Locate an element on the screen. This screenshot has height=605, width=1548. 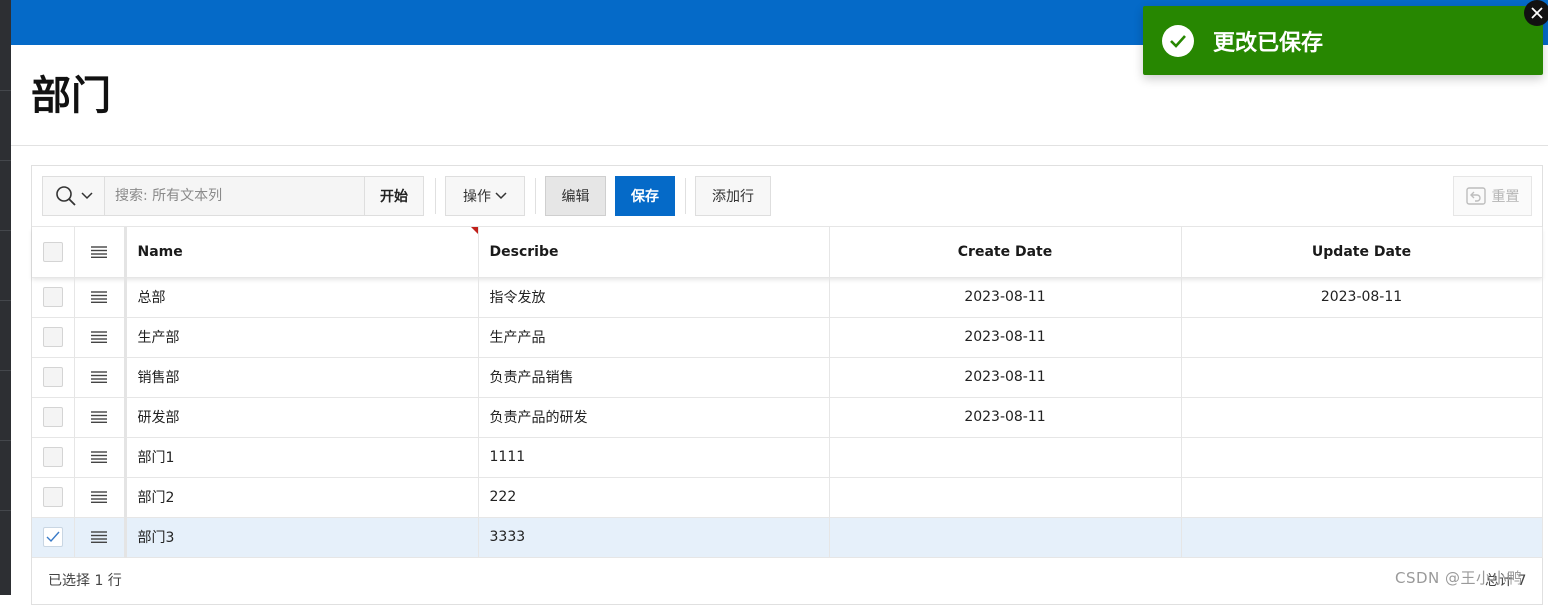
reset-label: 重置 is located at coordinates (1505, 197).